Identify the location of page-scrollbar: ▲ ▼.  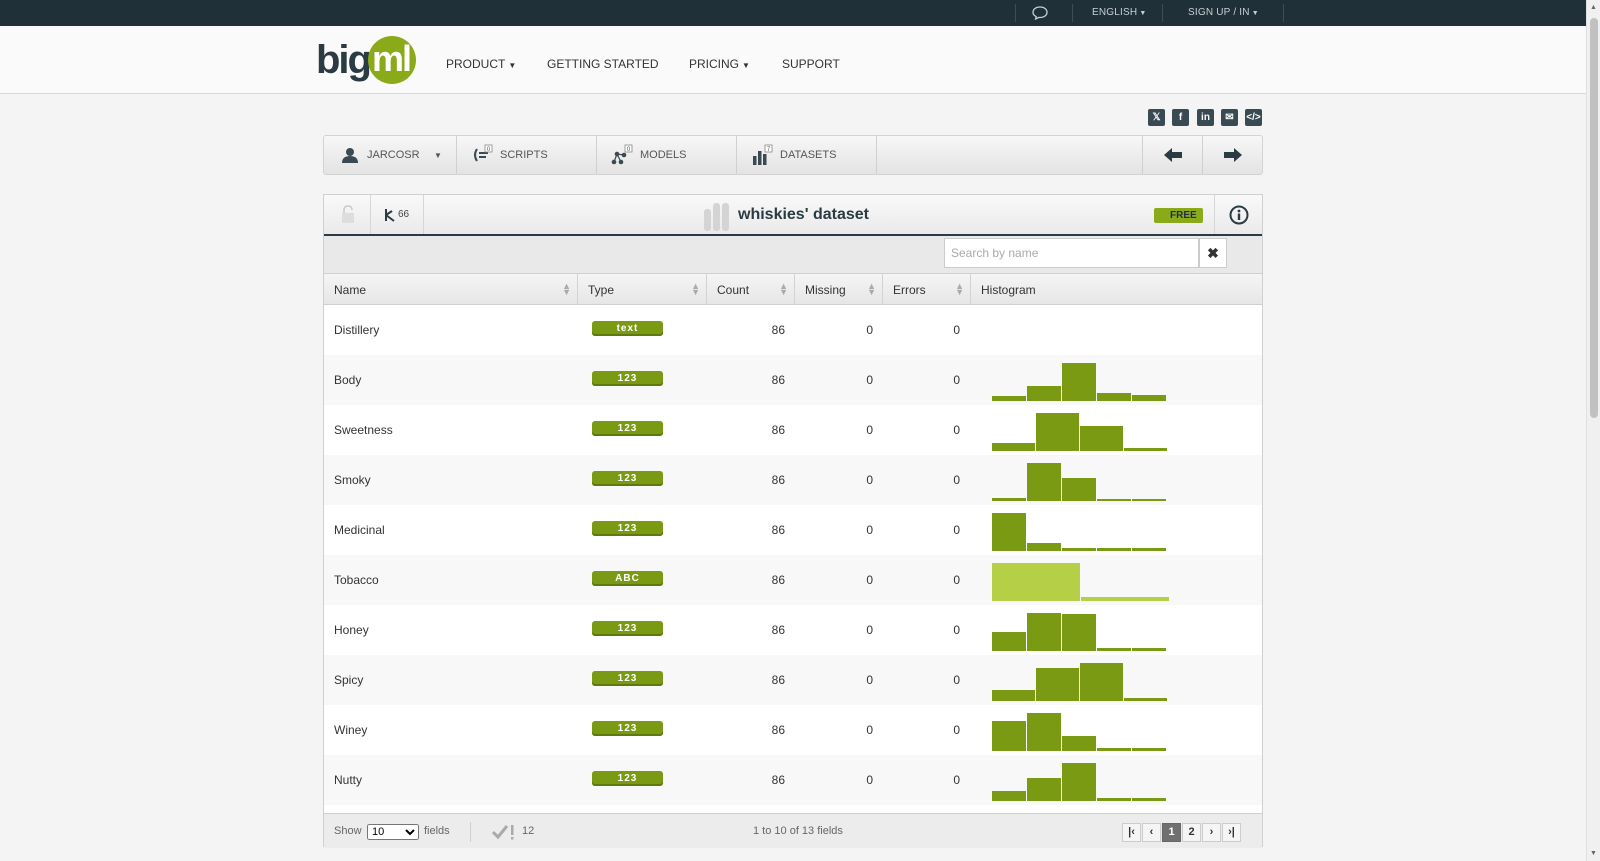
(1593, 430).